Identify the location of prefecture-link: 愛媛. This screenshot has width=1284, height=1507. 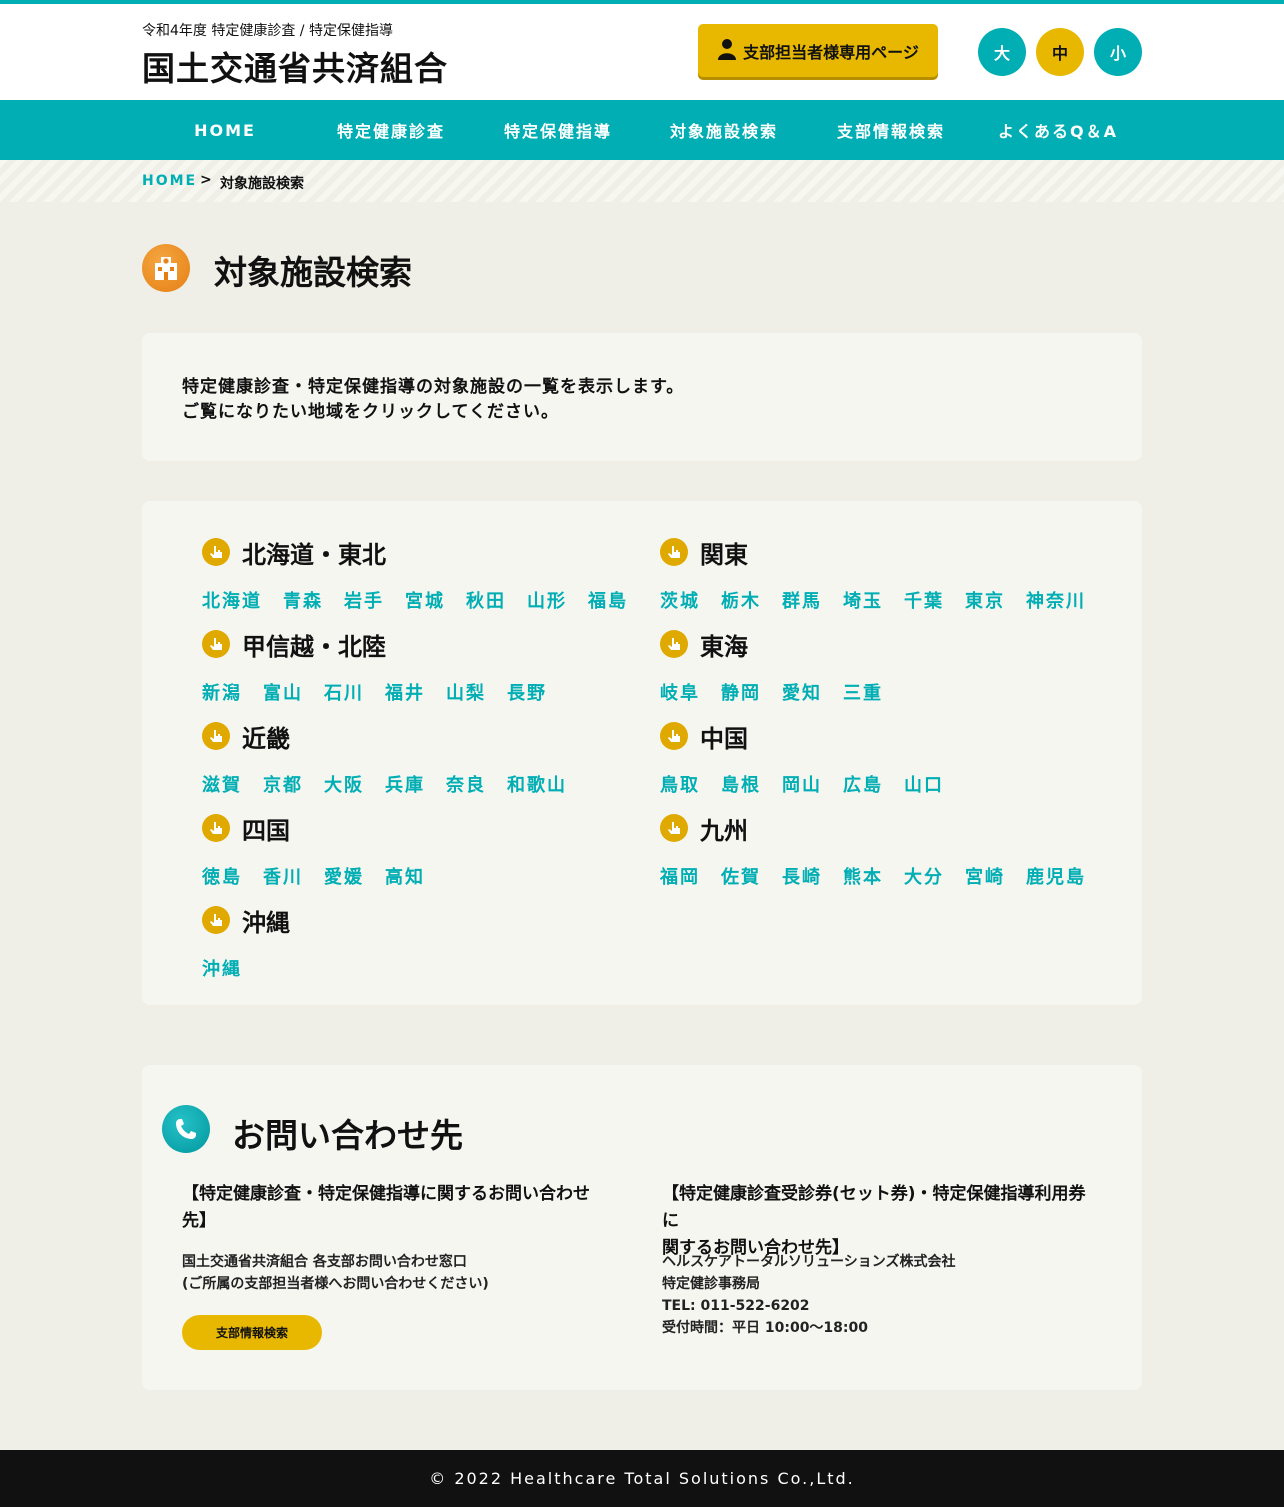
(344, 876).